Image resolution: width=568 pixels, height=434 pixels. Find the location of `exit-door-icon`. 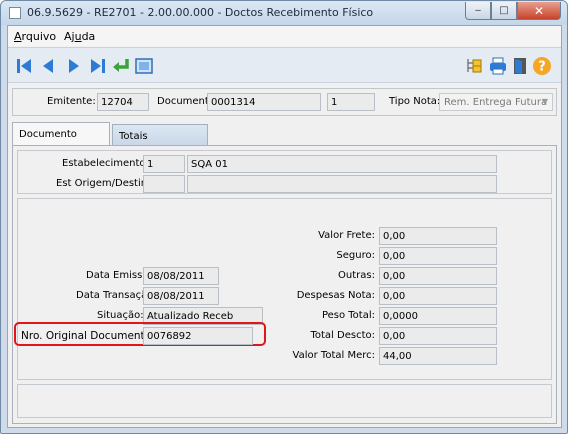

exit-door-icon is located at coordinates (520, 66).